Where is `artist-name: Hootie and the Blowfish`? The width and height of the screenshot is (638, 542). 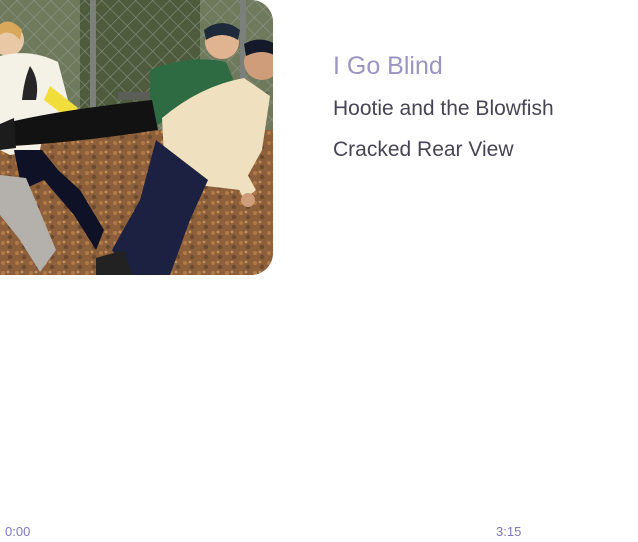 artist-name: Hootie and the Blowfish is located at coordinates (443, 108).